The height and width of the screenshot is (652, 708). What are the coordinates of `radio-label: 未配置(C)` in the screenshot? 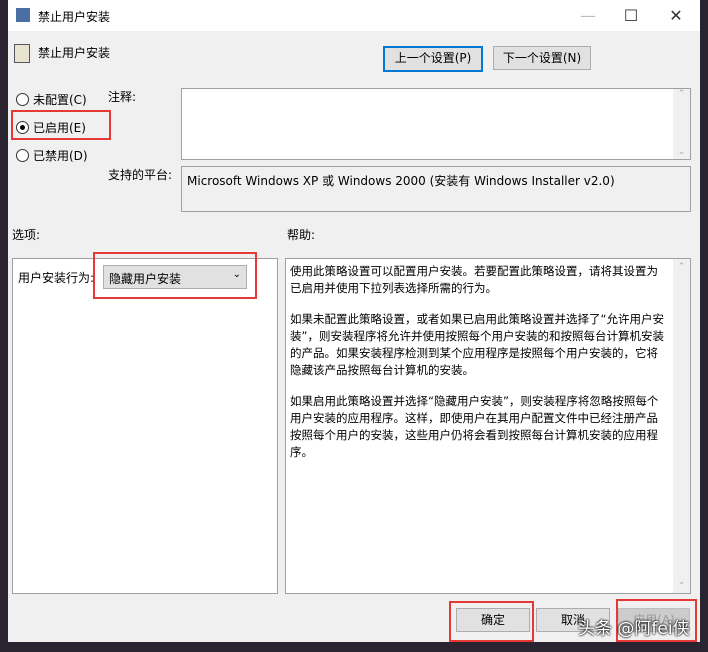 It's located at (60, 100).